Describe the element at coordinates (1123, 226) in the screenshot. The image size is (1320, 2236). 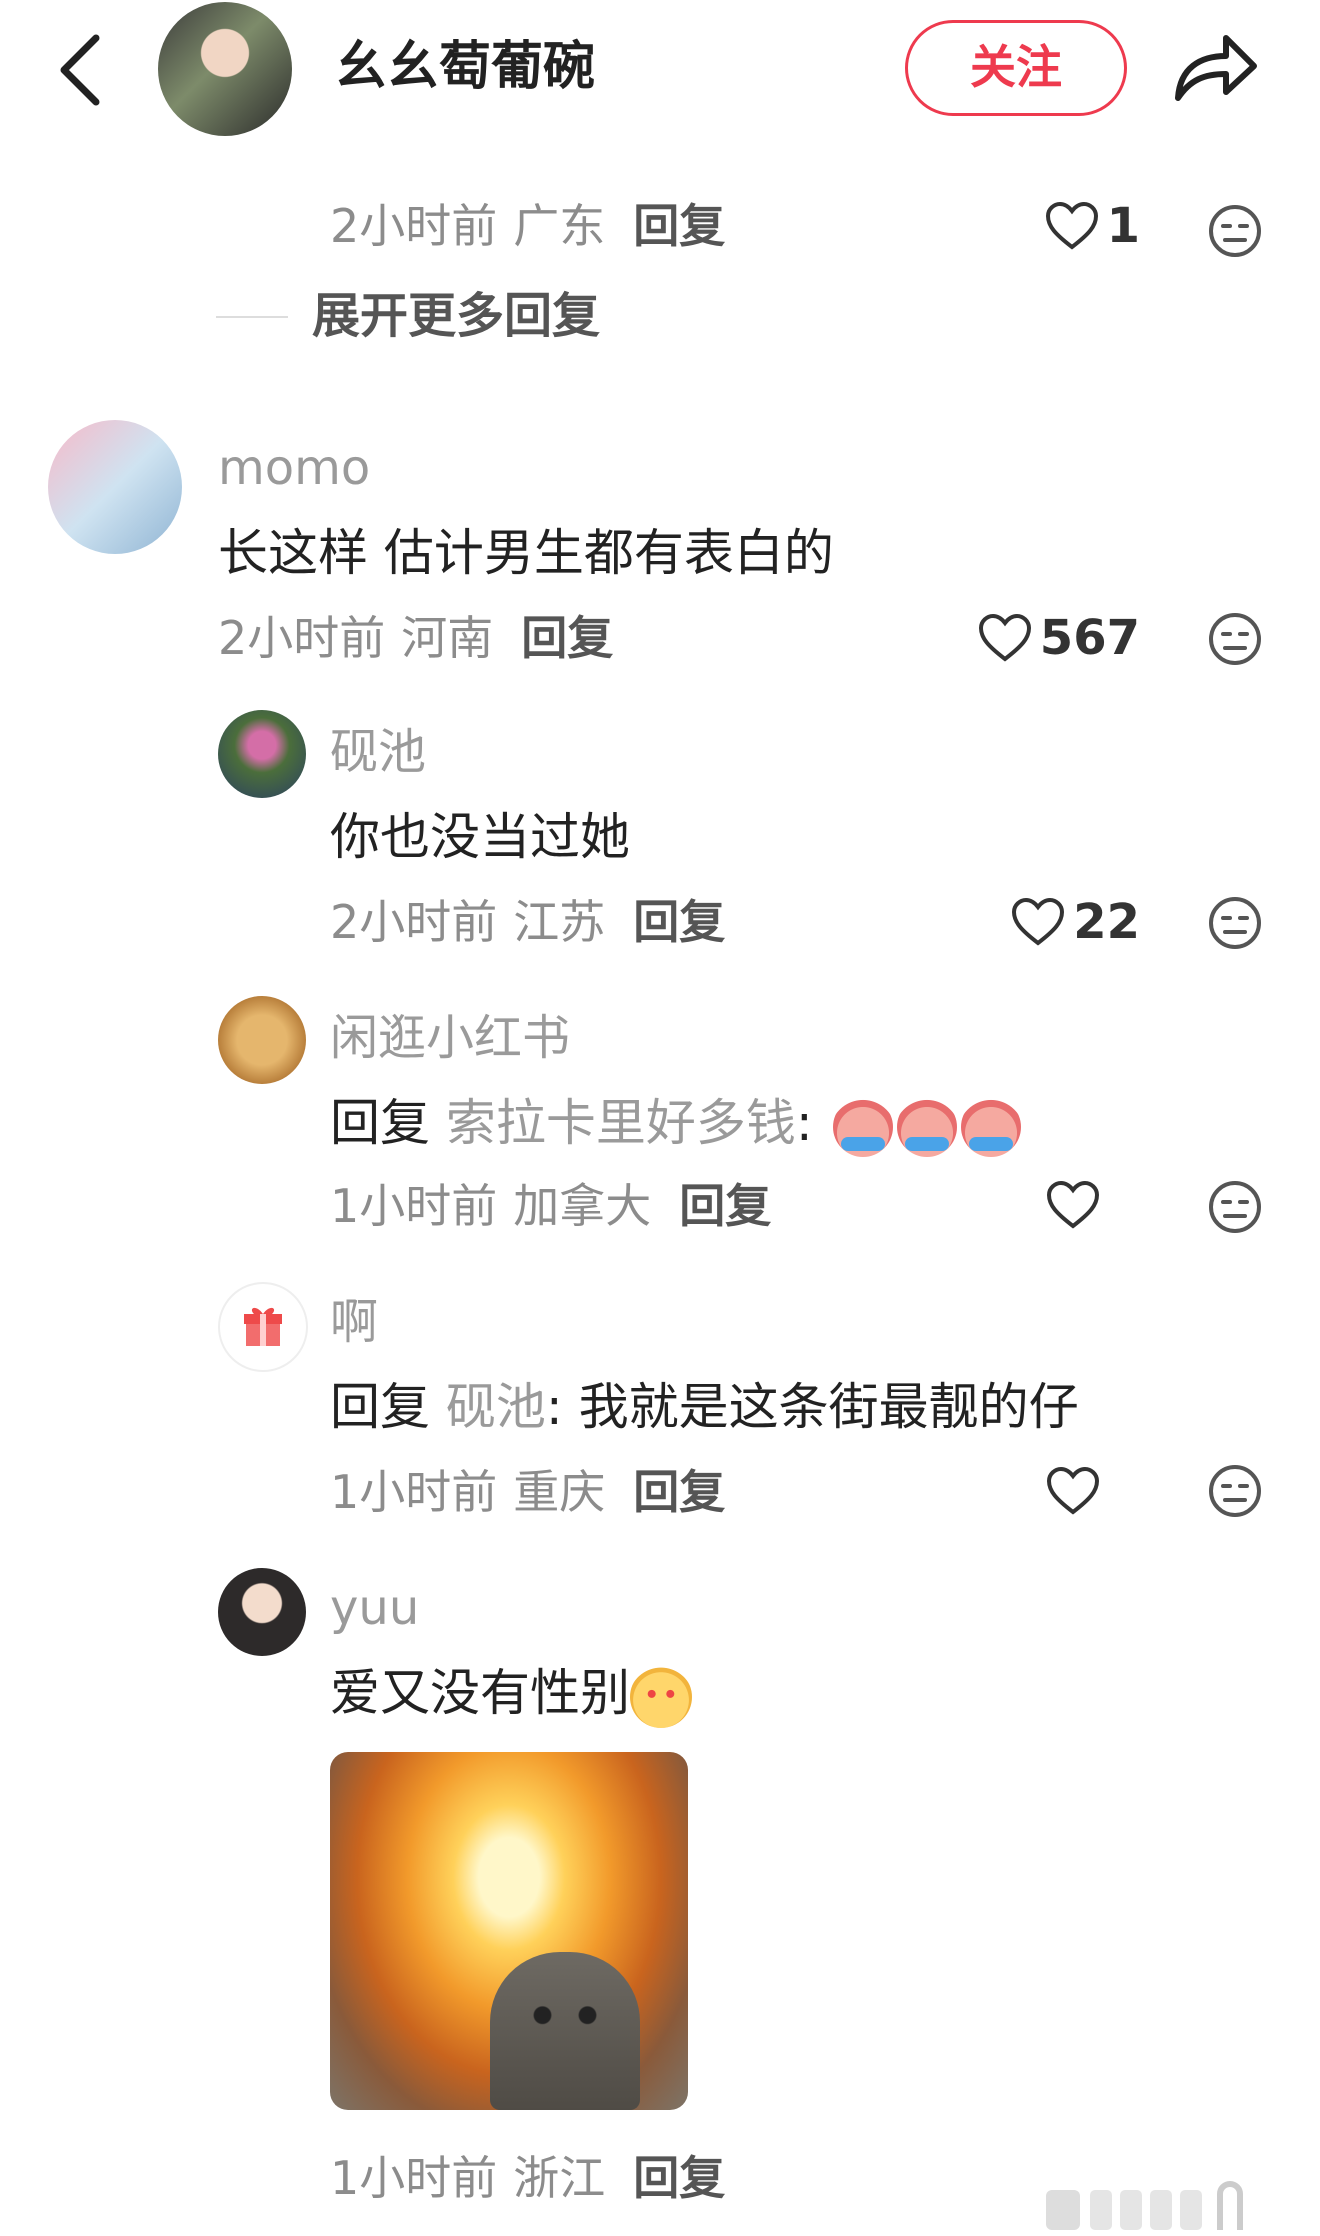
I see `like-count: 1` at that location.